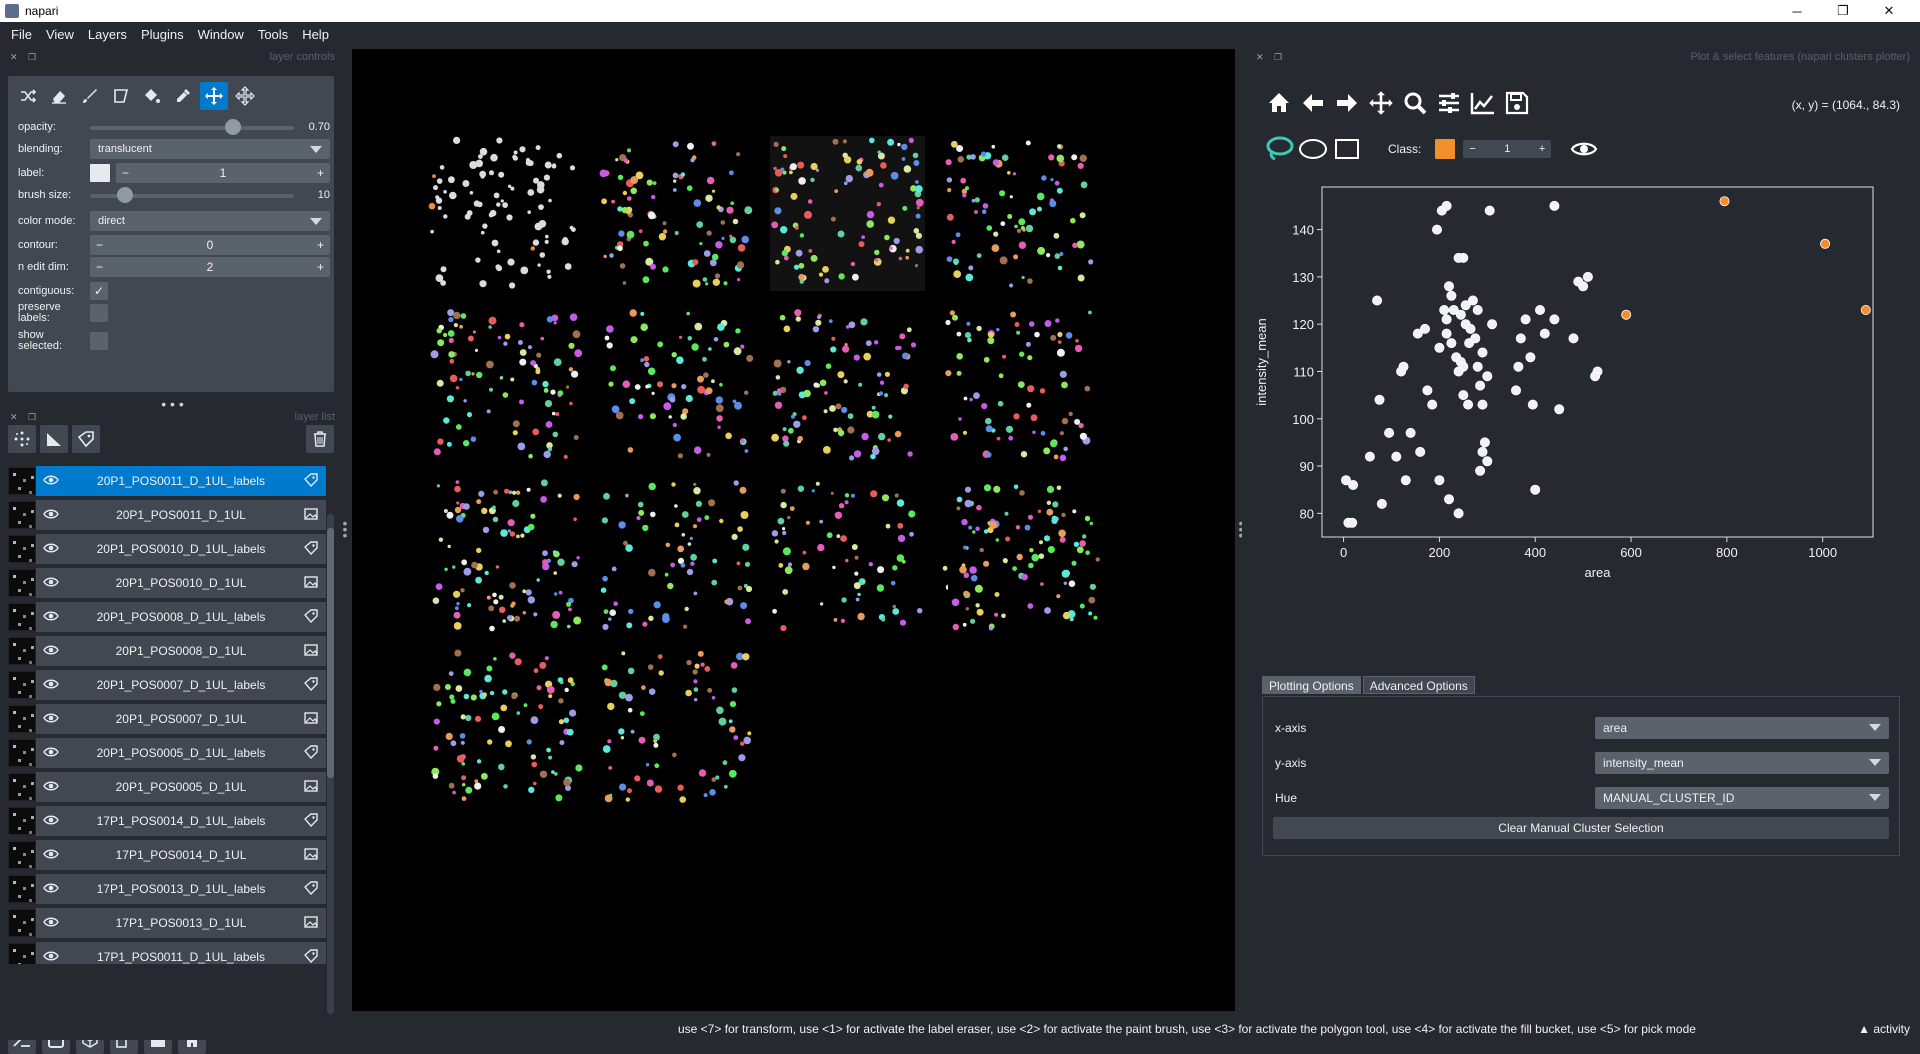 This screenshot has width=1920, height=1054. Describe the element at coordinates (28, 96) in the screenshot. I see `shuffle-colors-icon` at that location.